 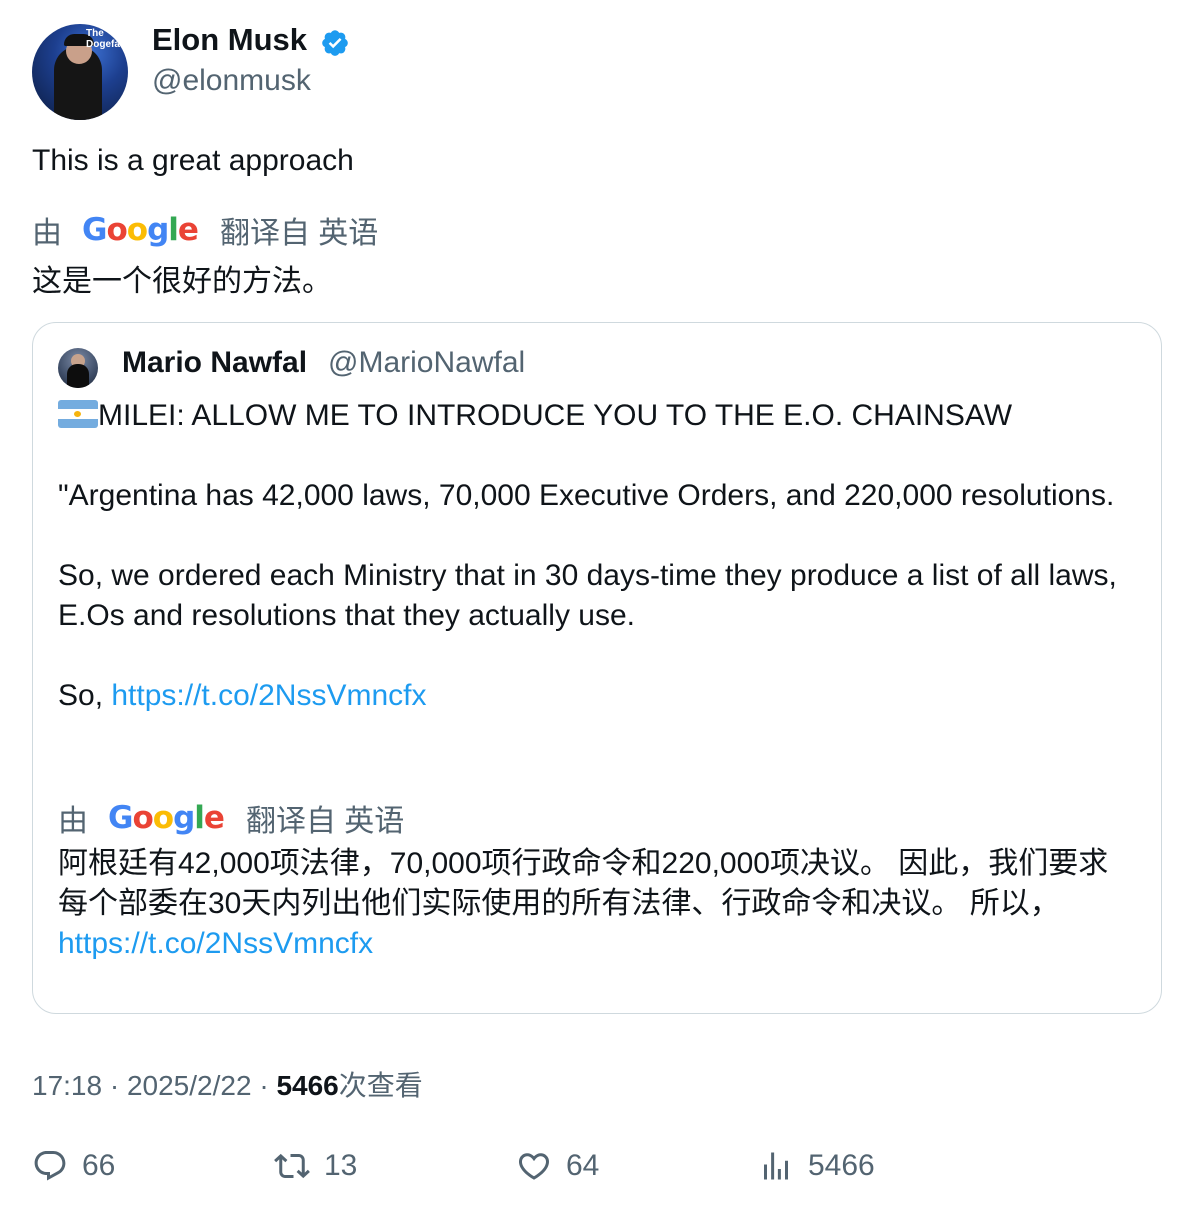 What do you see at coordinates (841, 1165) in the screenshot?
I see `views-count: 5466` at bounding box center [841, 1165].